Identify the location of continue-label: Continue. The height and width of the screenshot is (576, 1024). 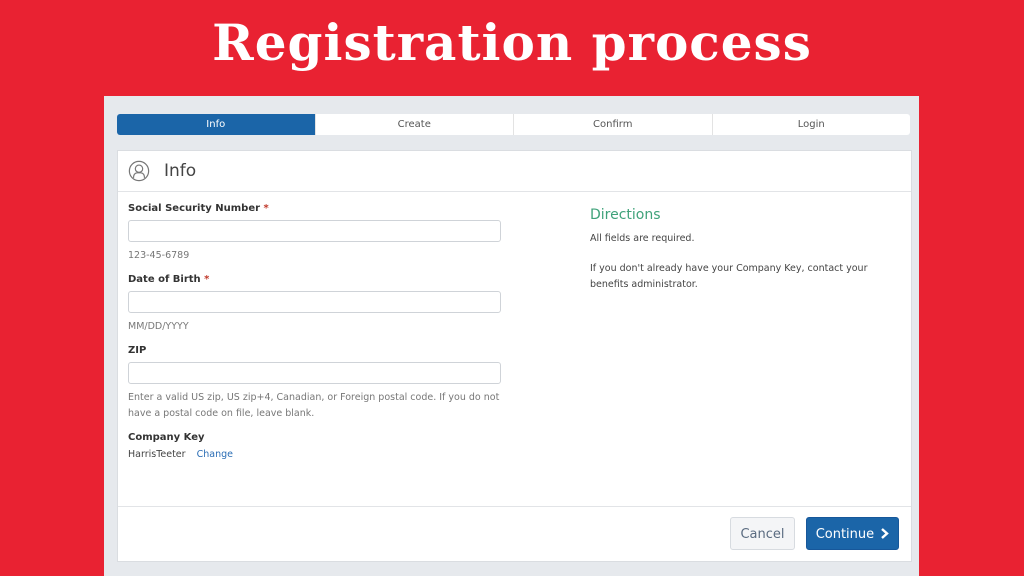
(845, 534).